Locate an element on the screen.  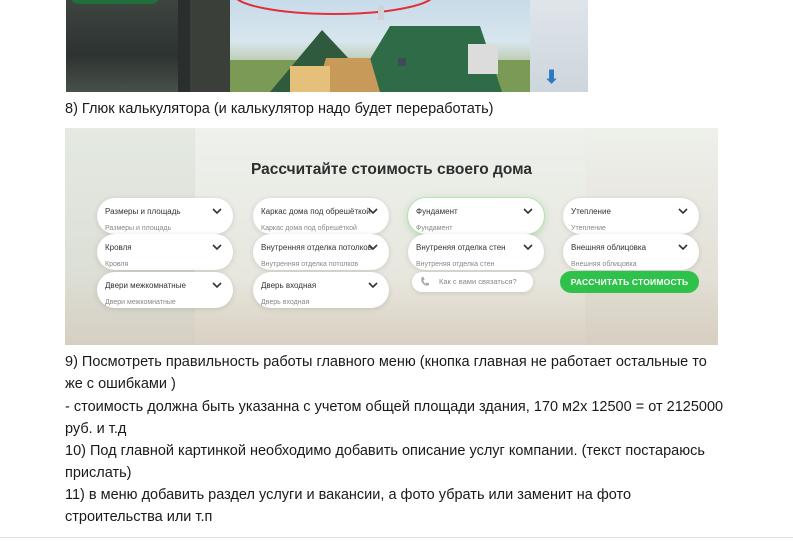
field-label: Каркас дома под обрешёткой is located at coordinates (316, 211).